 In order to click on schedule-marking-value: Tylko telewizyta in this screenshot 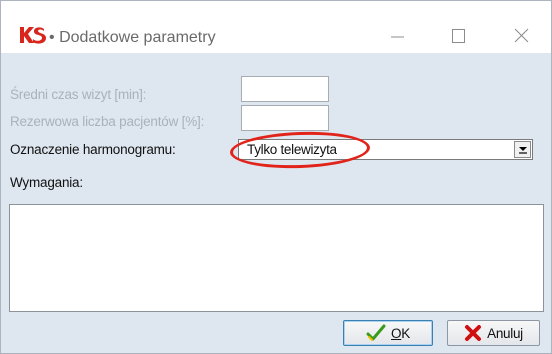, I will do `click(292, 149)`.